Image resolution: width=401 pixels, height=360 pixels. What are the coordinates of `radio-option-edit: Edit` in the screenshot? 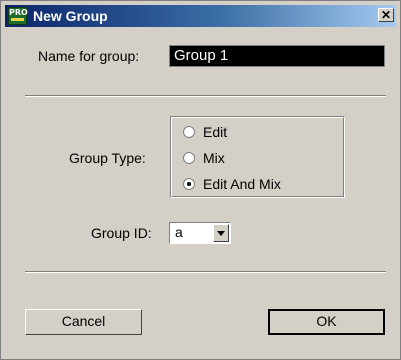 It's located at (205, 132).